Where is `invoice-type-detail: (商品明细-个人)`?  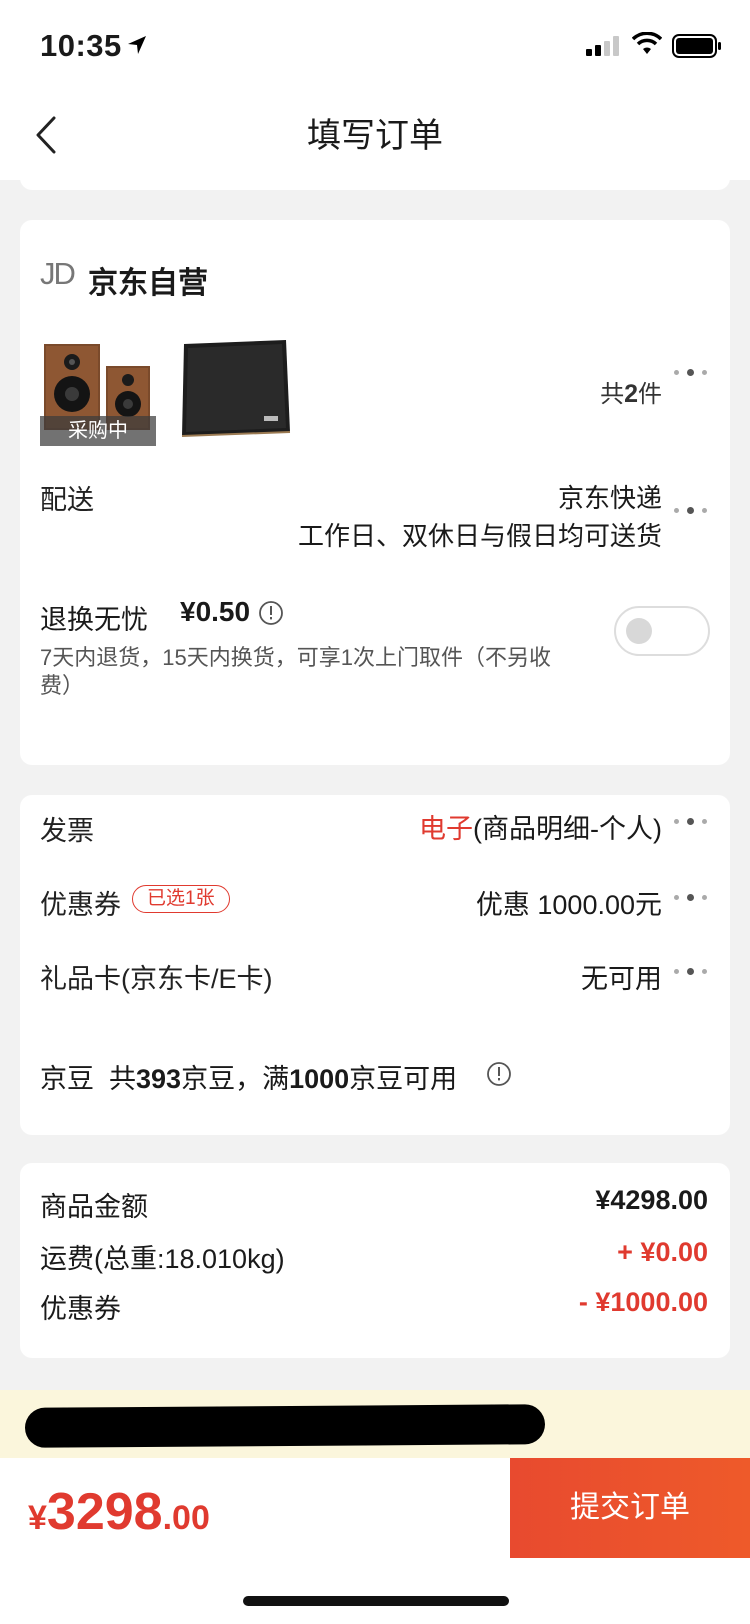
invoice-type-detail: (商品明细-个人) is located at coordinates (567, 829).